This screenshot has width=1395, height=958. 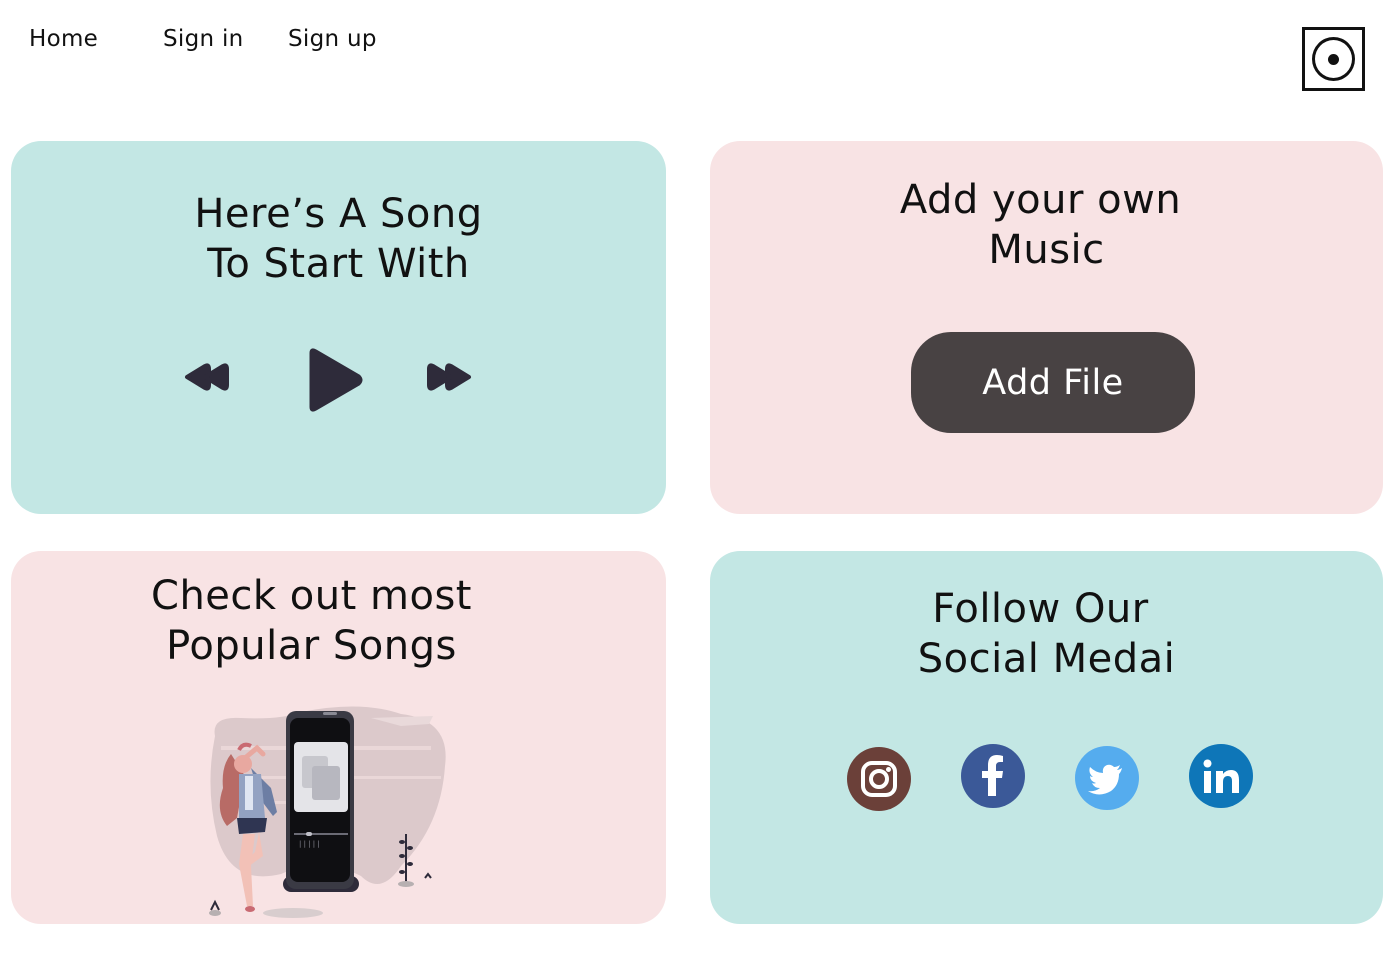 I want to click on music-player-illustration-icon: | | | | |, so click(x=327, y=812).